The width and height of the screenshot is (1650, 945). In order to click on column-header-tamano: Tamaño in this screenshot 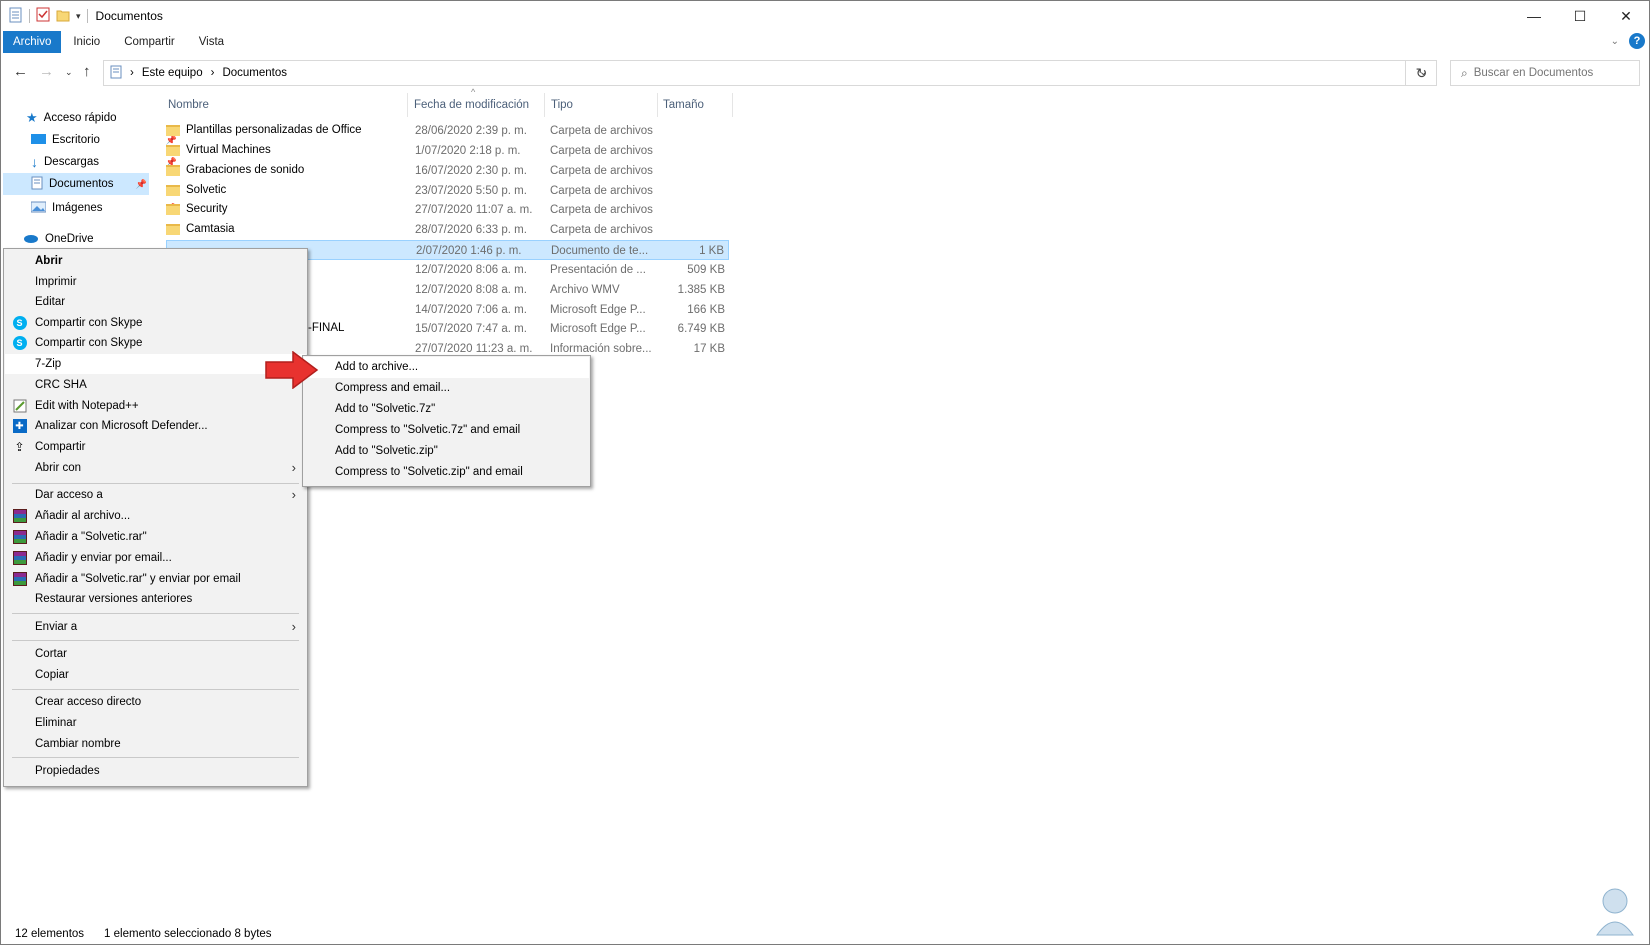, I will do `click(695, 105)`.